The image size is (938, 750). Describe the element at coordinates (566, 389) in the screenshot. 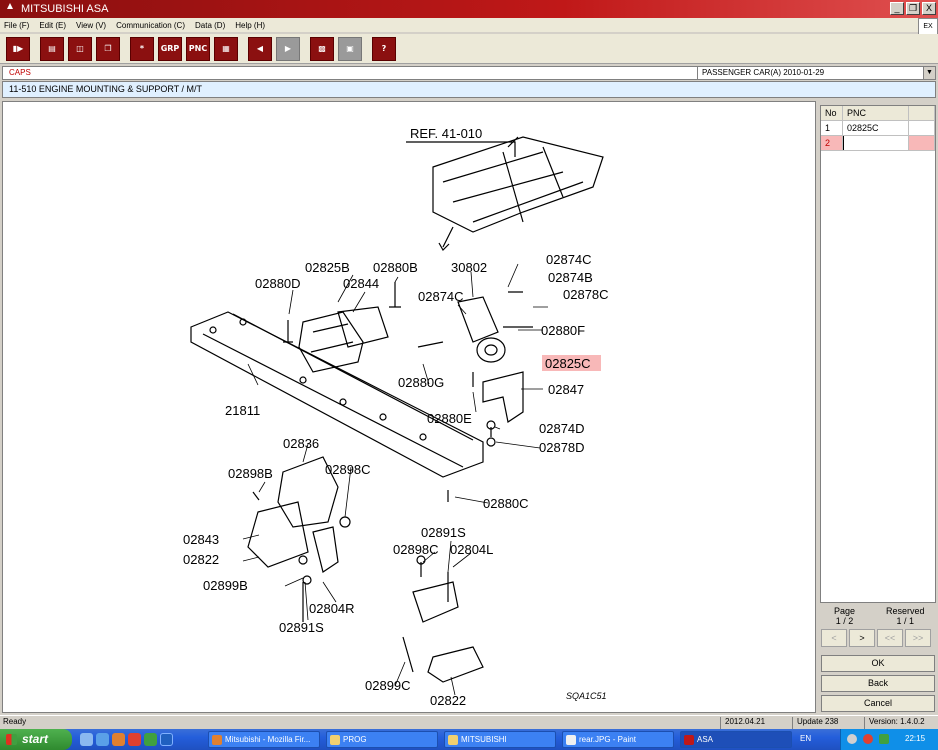

I see `part-02847: 02847` at that location.